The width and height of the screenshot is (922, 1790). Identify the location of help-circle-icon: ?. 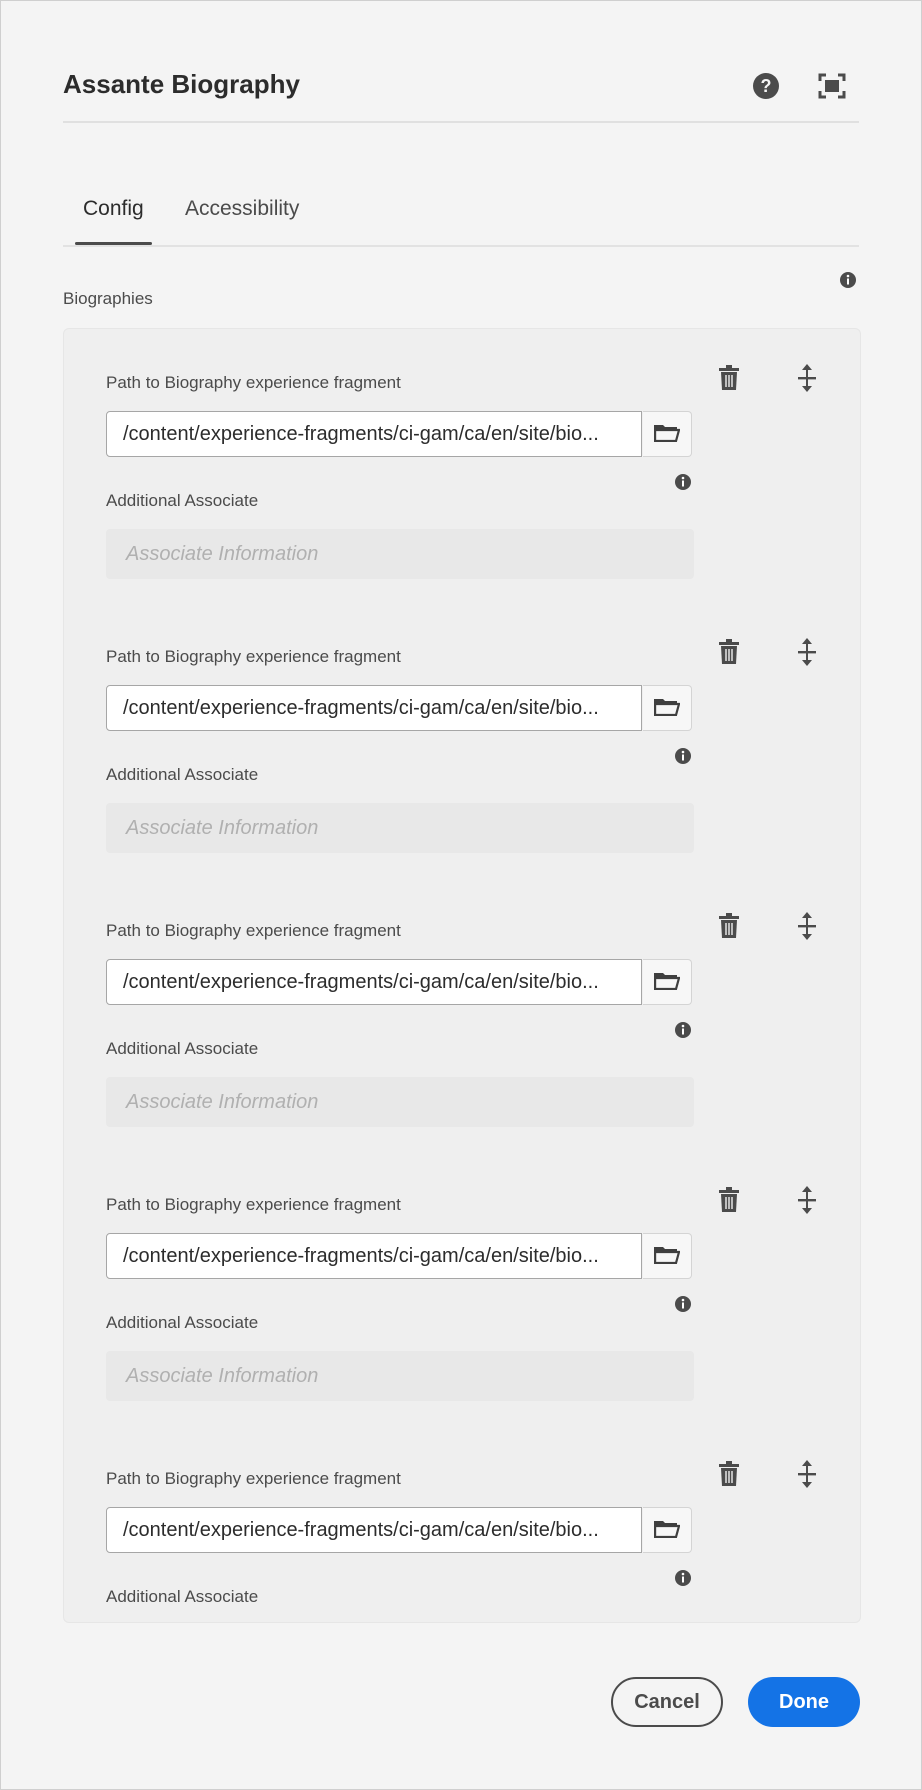
(766, 86).